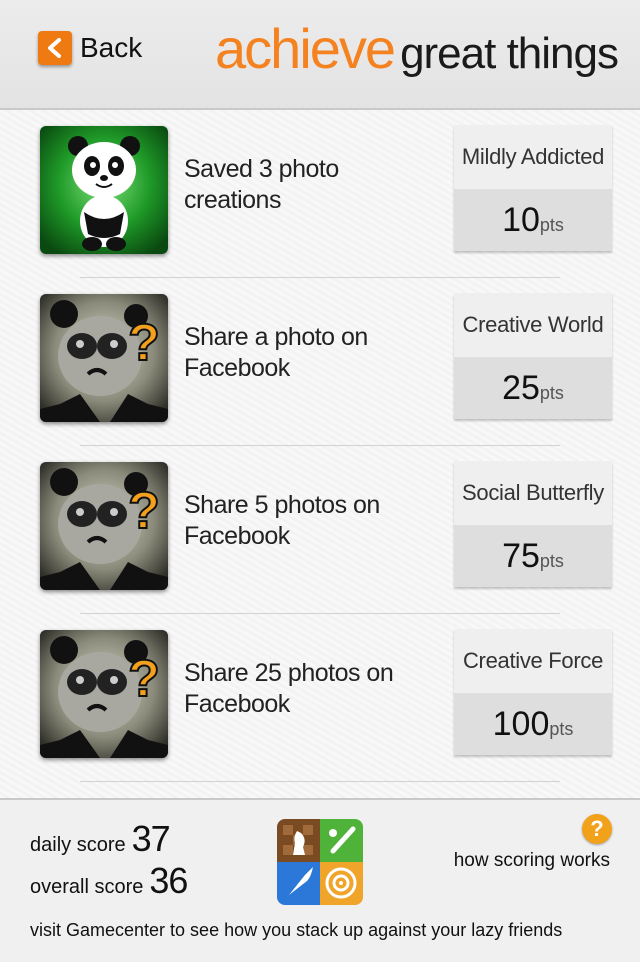 This screenshot has width=640, height=962. I want to click on badge-points: 10 pts, so click(533, 220).